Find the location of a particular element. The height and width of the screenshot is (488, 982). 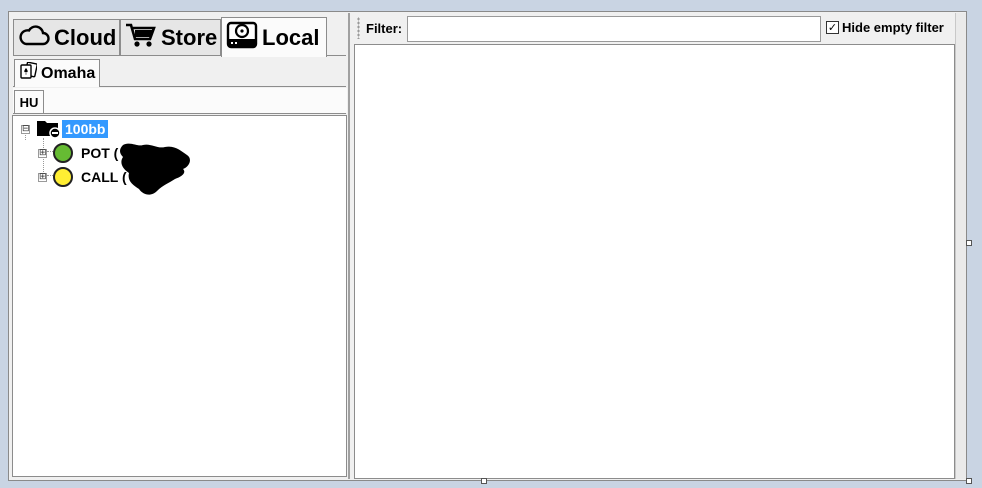

tab-store: Store is located at coordinates (170, 37).